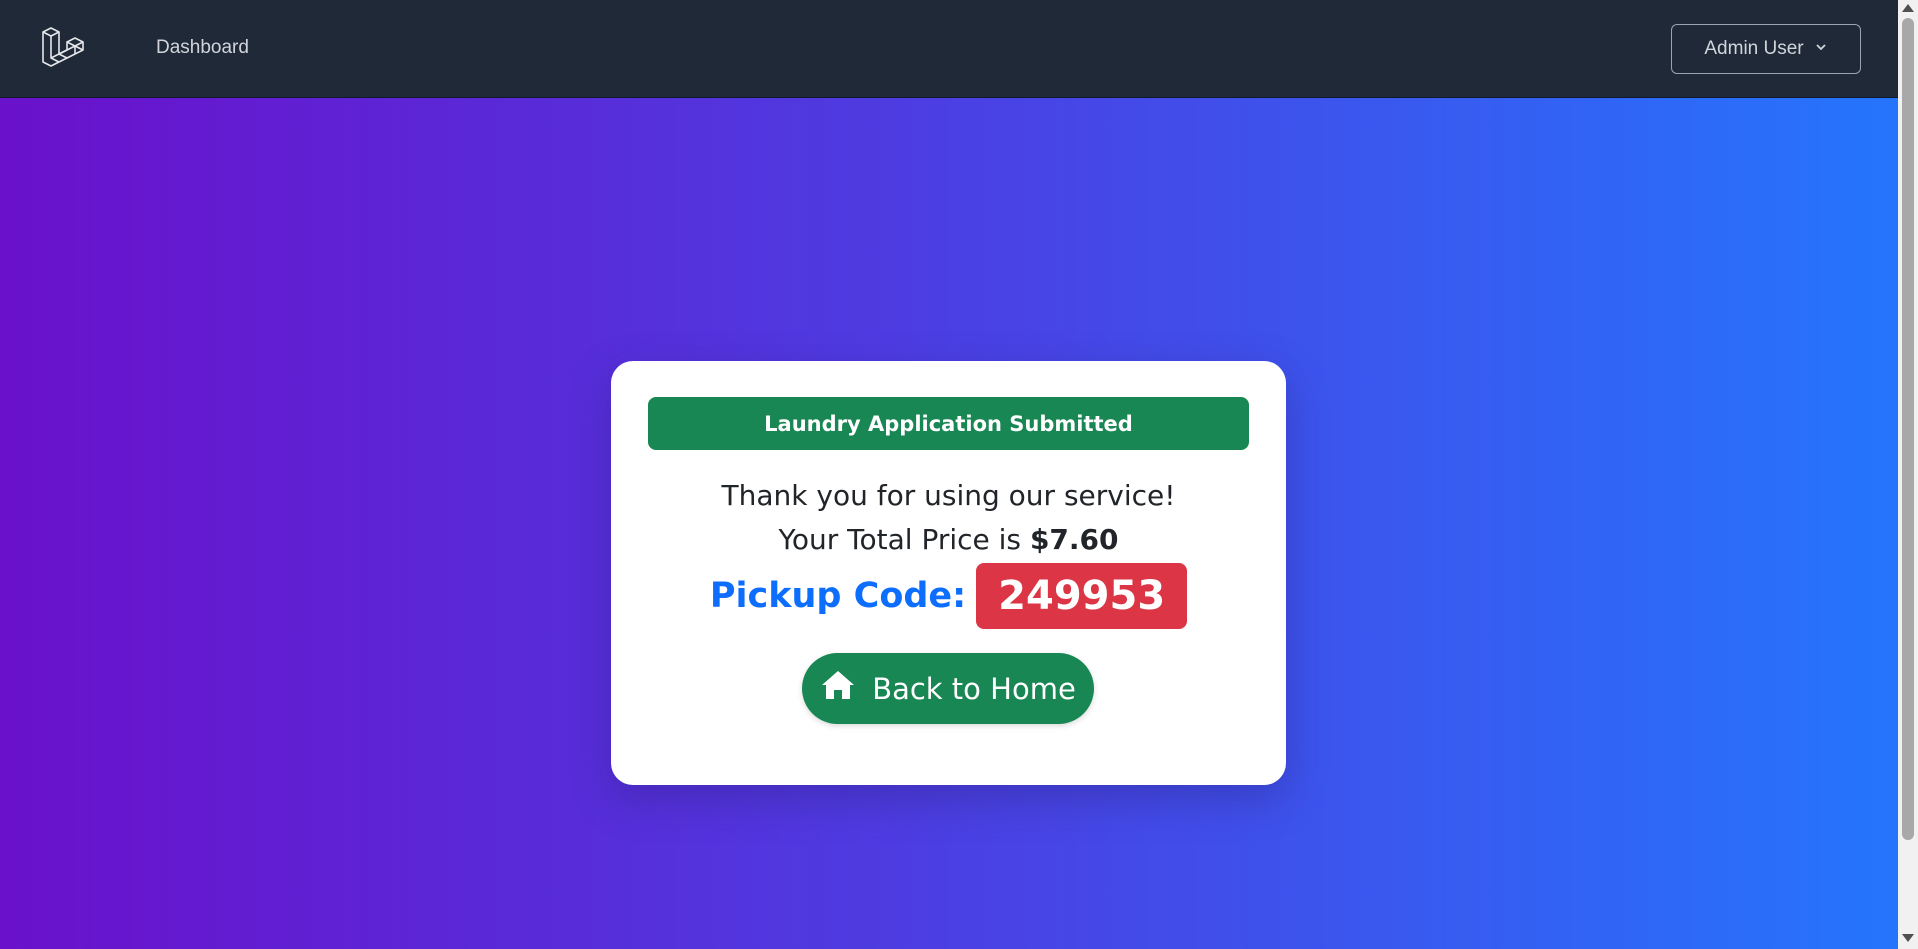 This screenshot has width=1918, height=949. I want to click on nav-link-dashboard: Dashboard, so click(202, 48).